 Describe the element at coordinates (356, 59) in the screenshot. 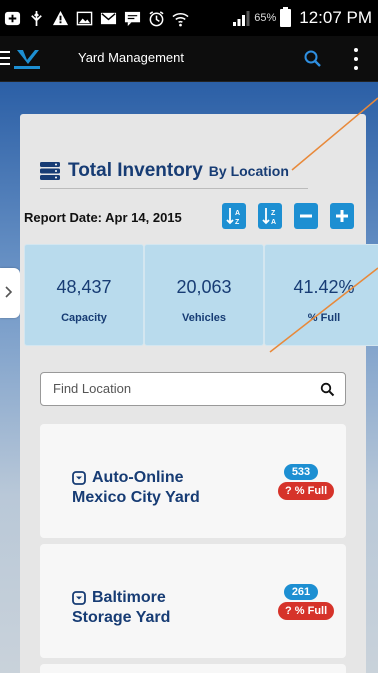

I see `more-icon` at that location.